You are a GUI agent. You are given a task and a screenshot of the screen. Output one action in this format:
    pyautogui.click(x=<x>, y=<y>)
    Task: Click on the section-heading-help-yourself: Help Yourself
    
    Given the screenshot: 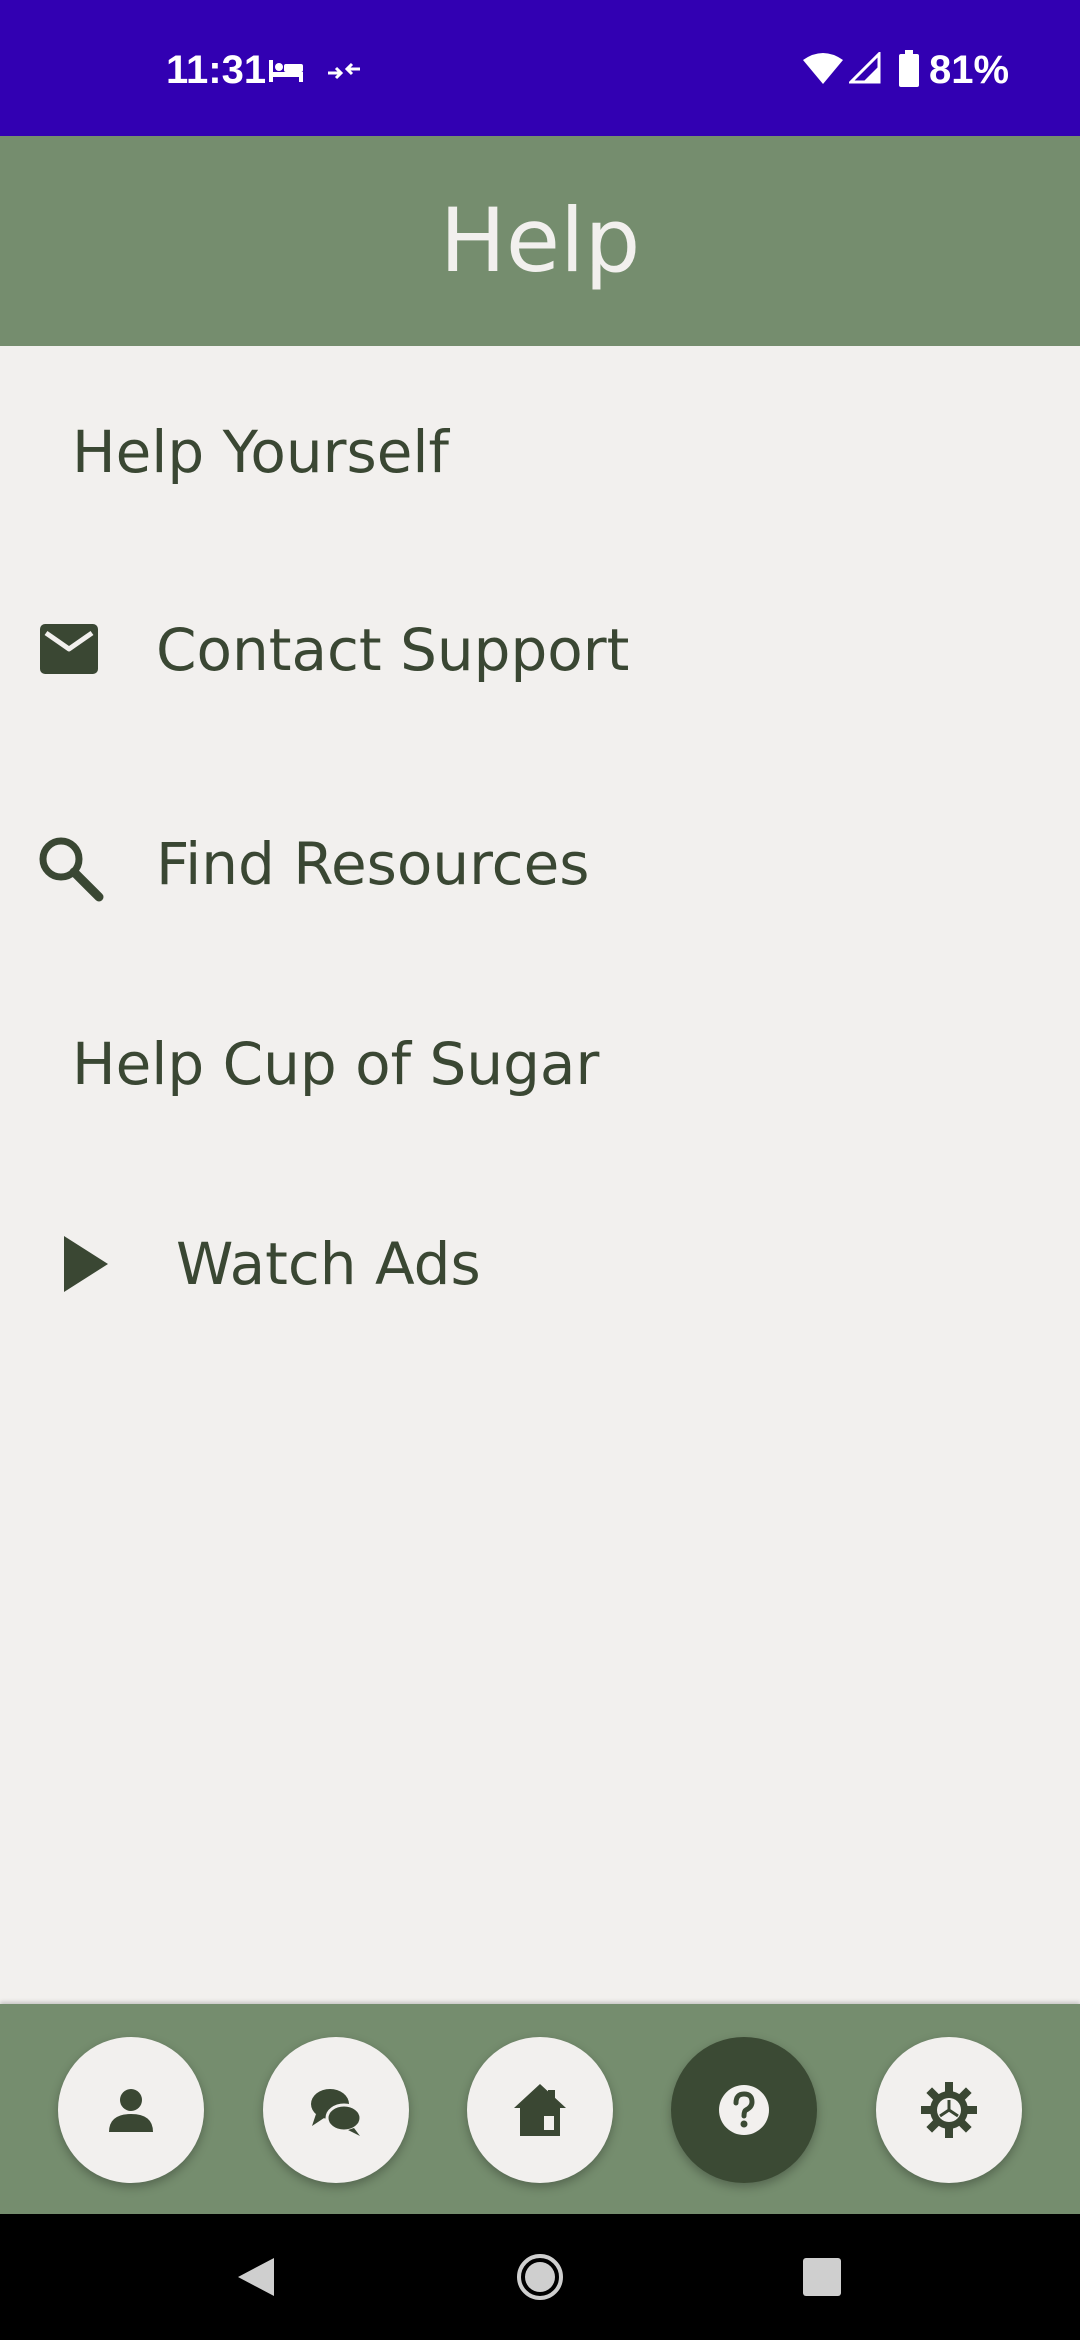 What is the action you would take?
    pyautogui.click(x=260, y=452)
    